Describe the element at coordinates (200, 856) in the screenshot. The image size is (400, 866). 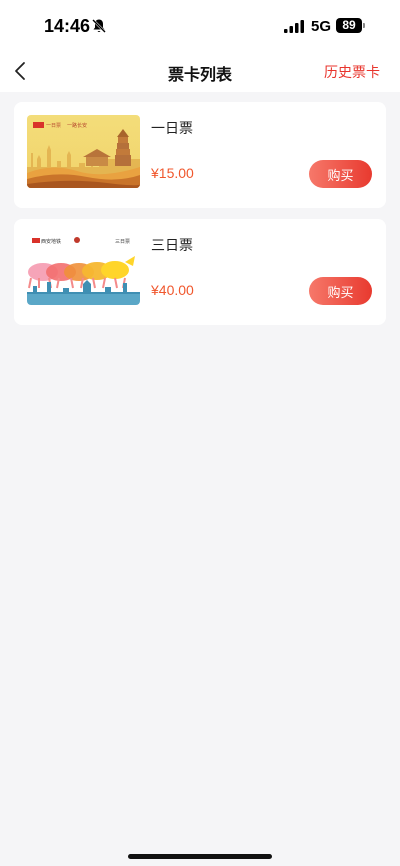
I see `home-indicator` at that location.